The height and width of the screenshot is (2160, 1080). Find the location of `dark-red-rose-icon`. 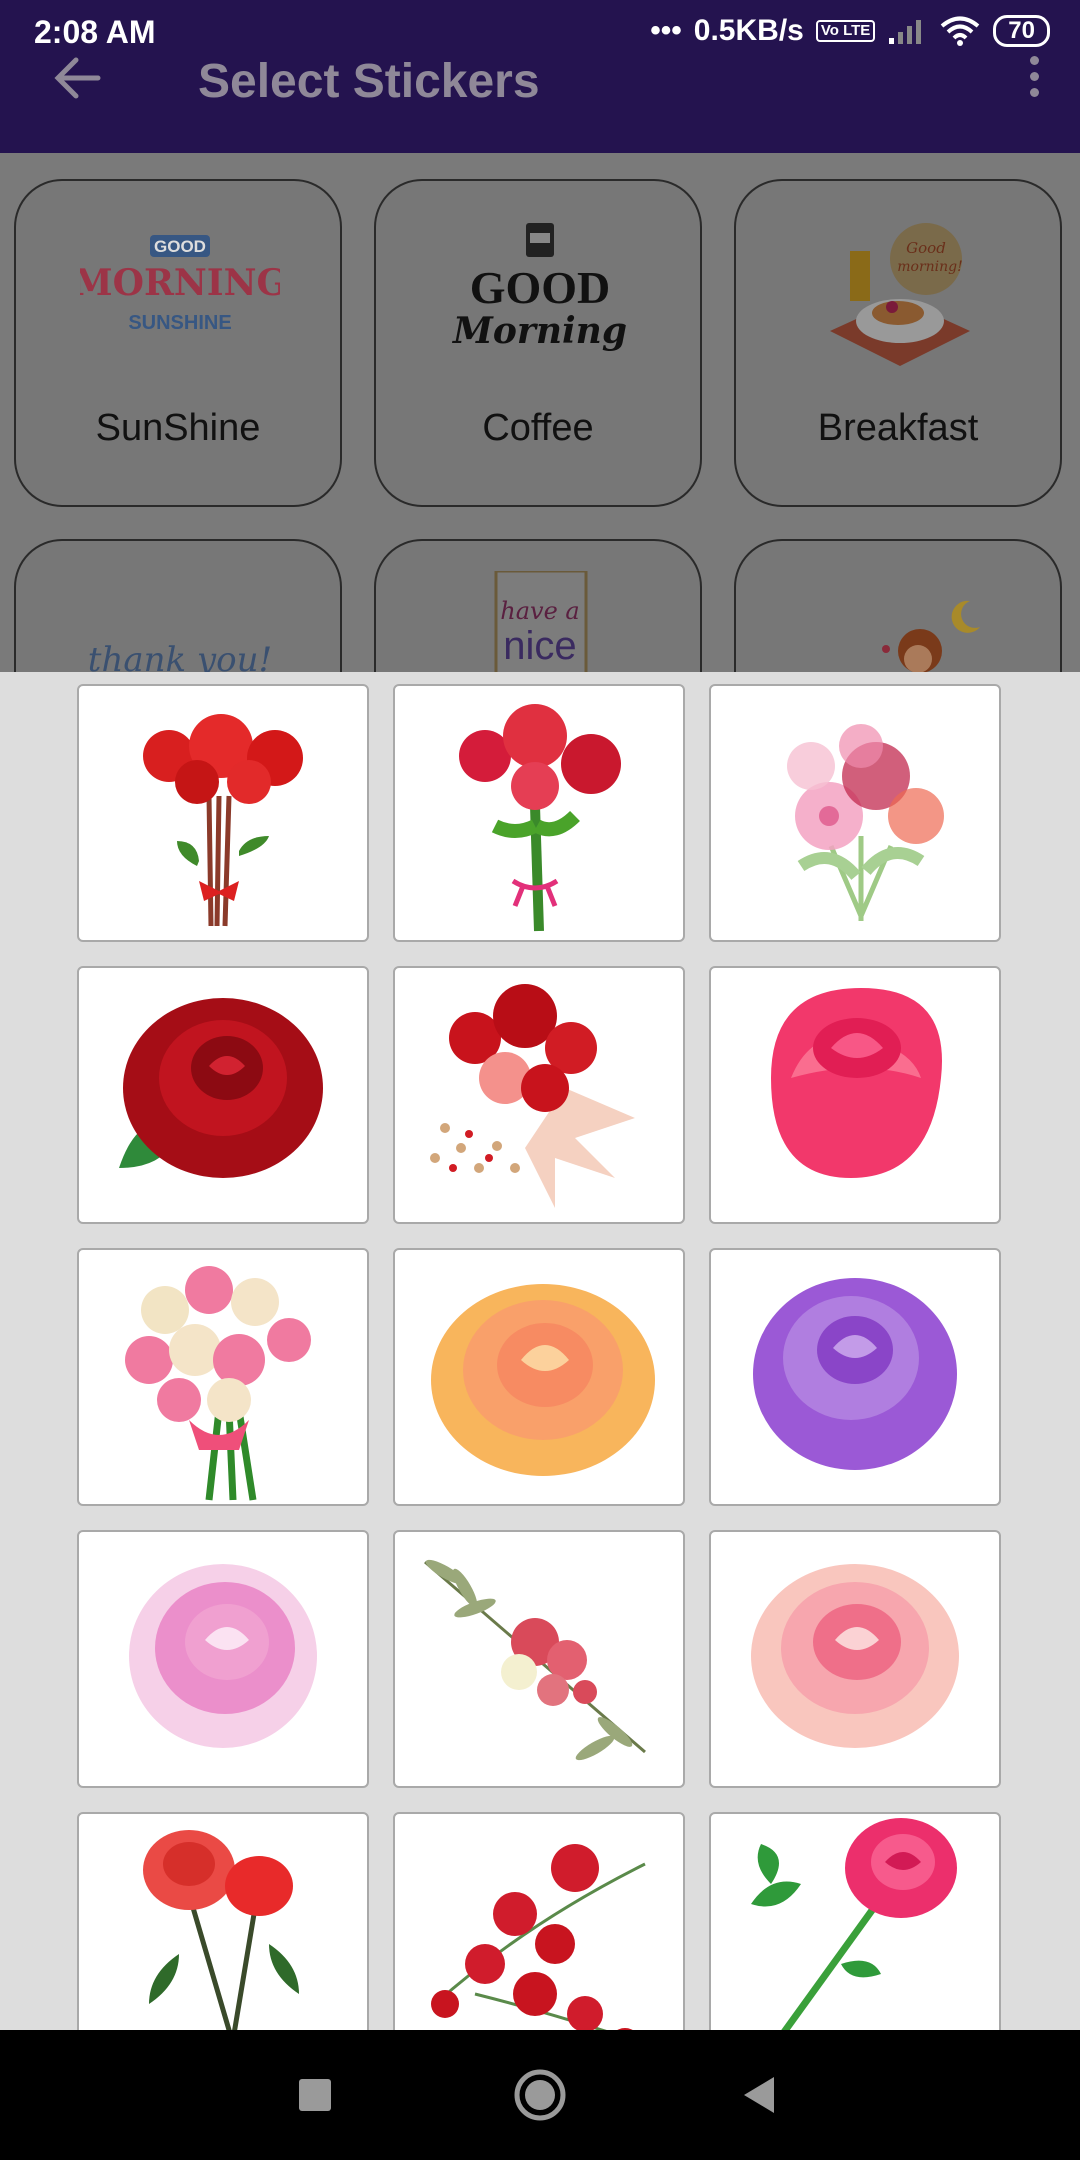

dark-red-rose-icon is located at coordinates (221, 1088).